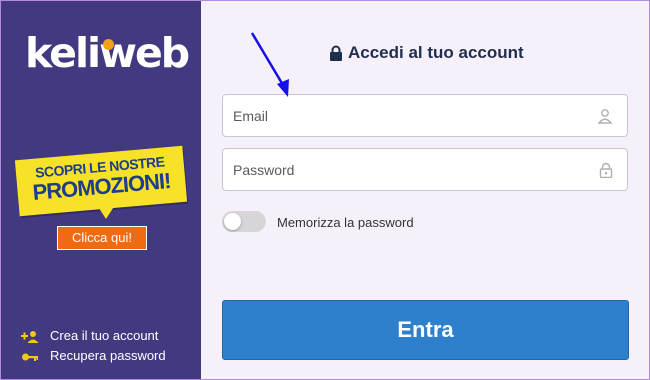 This screenshot has width=650, height=380. I want to click on key-icon, so click(30, 357).